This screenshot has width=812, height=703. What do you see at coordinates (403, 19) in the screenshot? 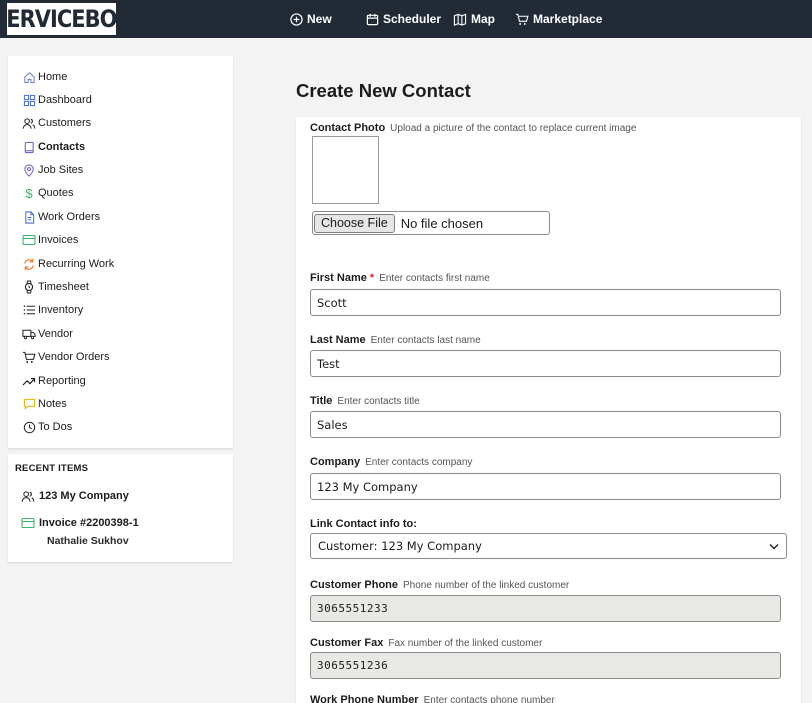
I see `scheduler-button: Scheduler` at bounding box center [403, 19].